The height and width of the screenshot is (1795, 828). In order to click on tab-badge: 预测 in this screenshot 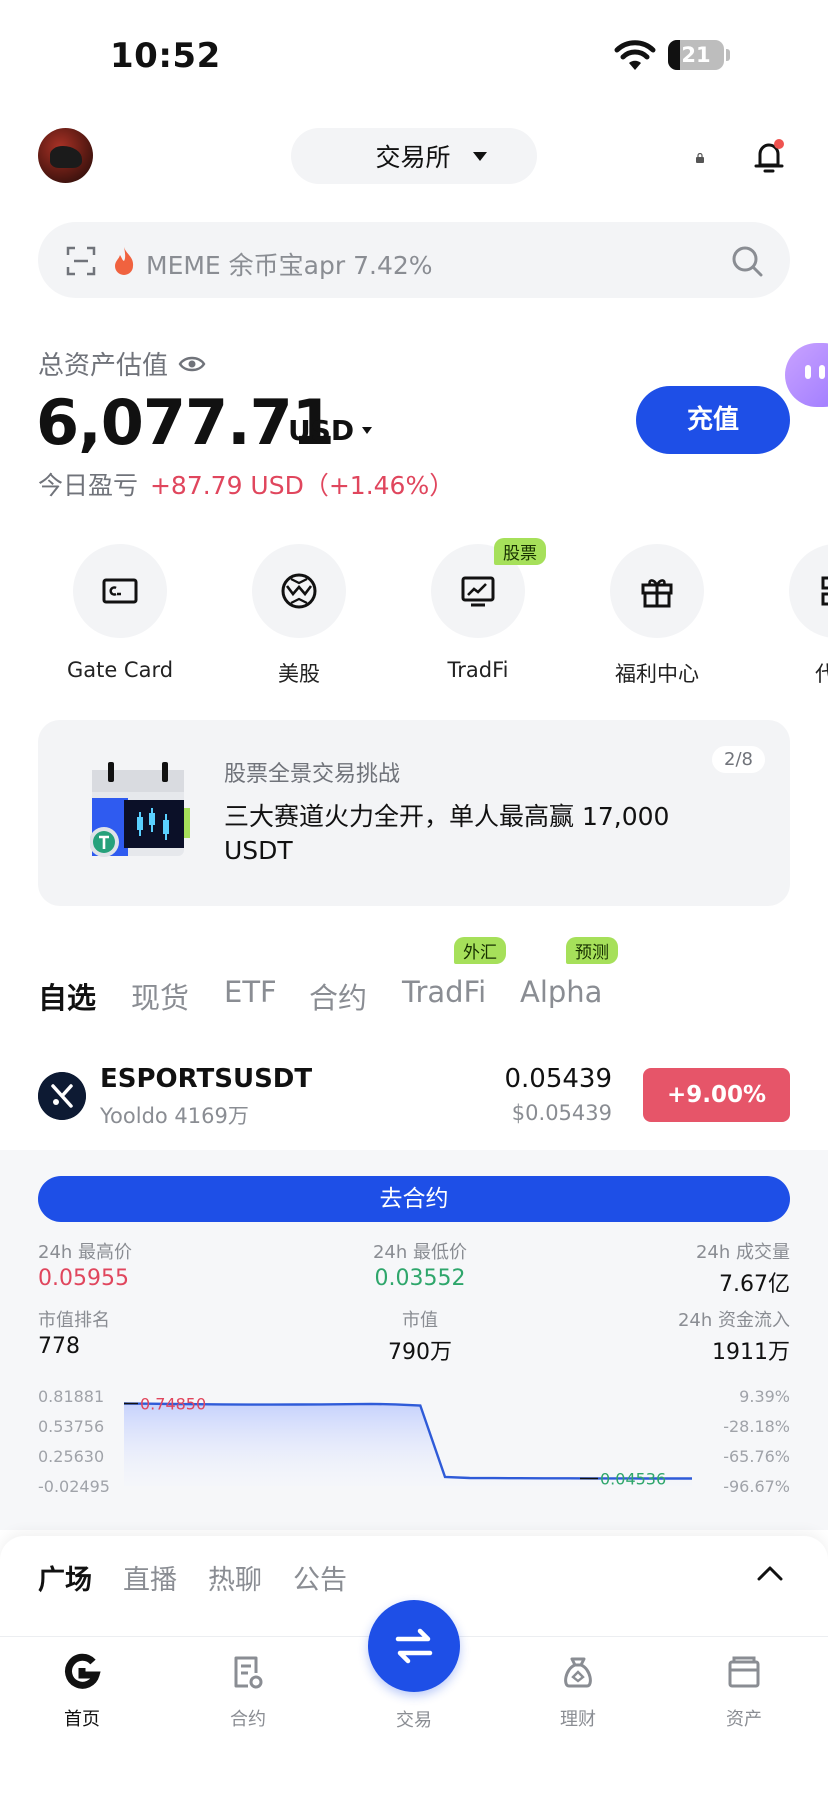, I will do `click(592, 950)`.